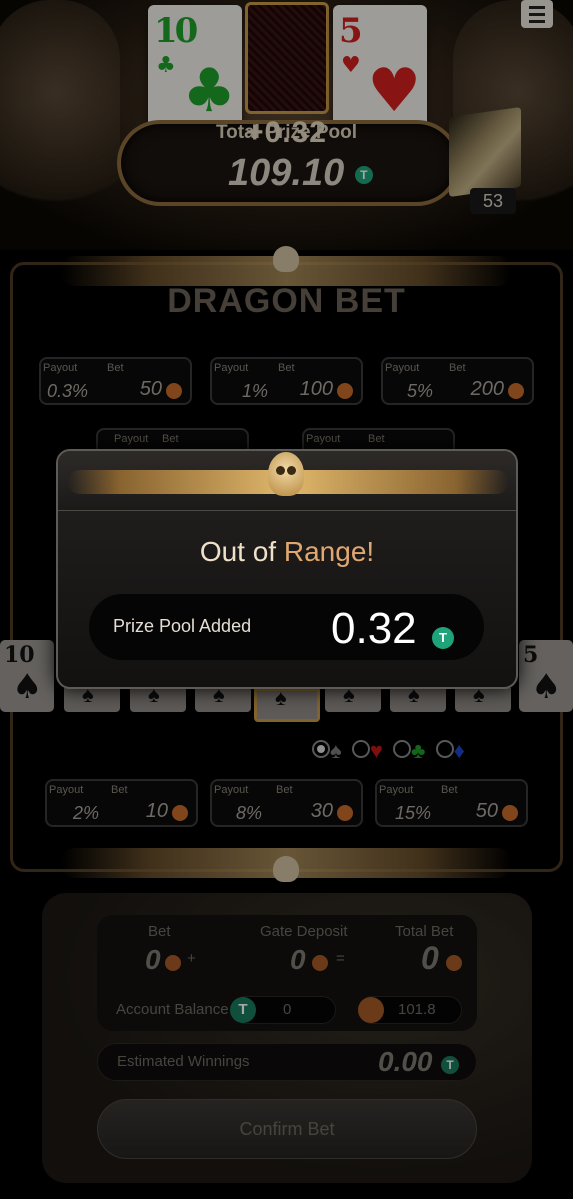 The height and width of the screenshot is (1199, 573). I want to click on modal-title-part: Out of, so click(241, 551).